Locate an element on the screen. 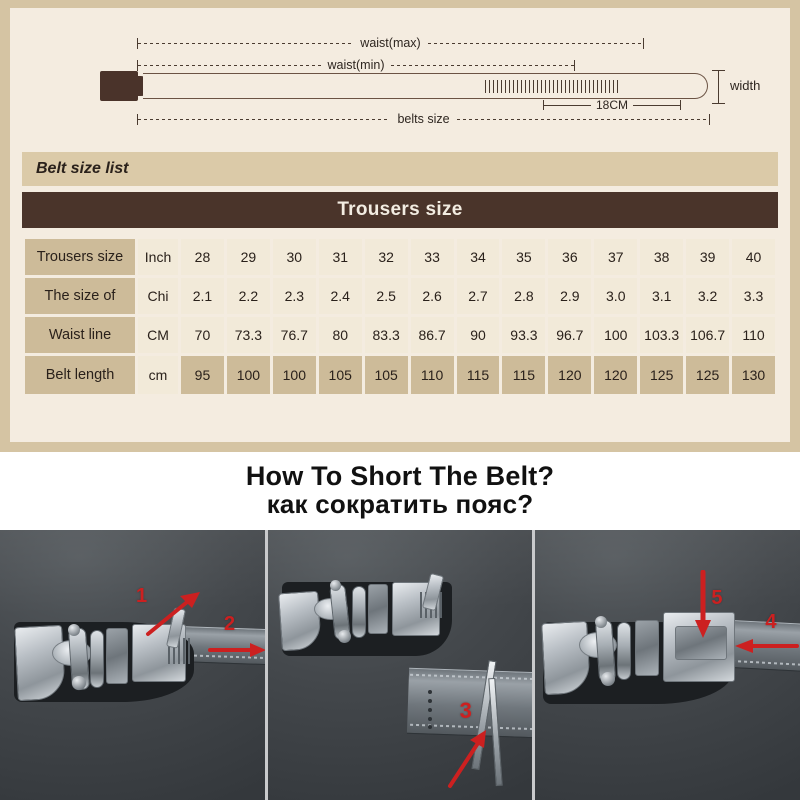 This screenshot has width=800, height=800. dimension-label-belts-size: belts size is located at coordinates (423, 118).